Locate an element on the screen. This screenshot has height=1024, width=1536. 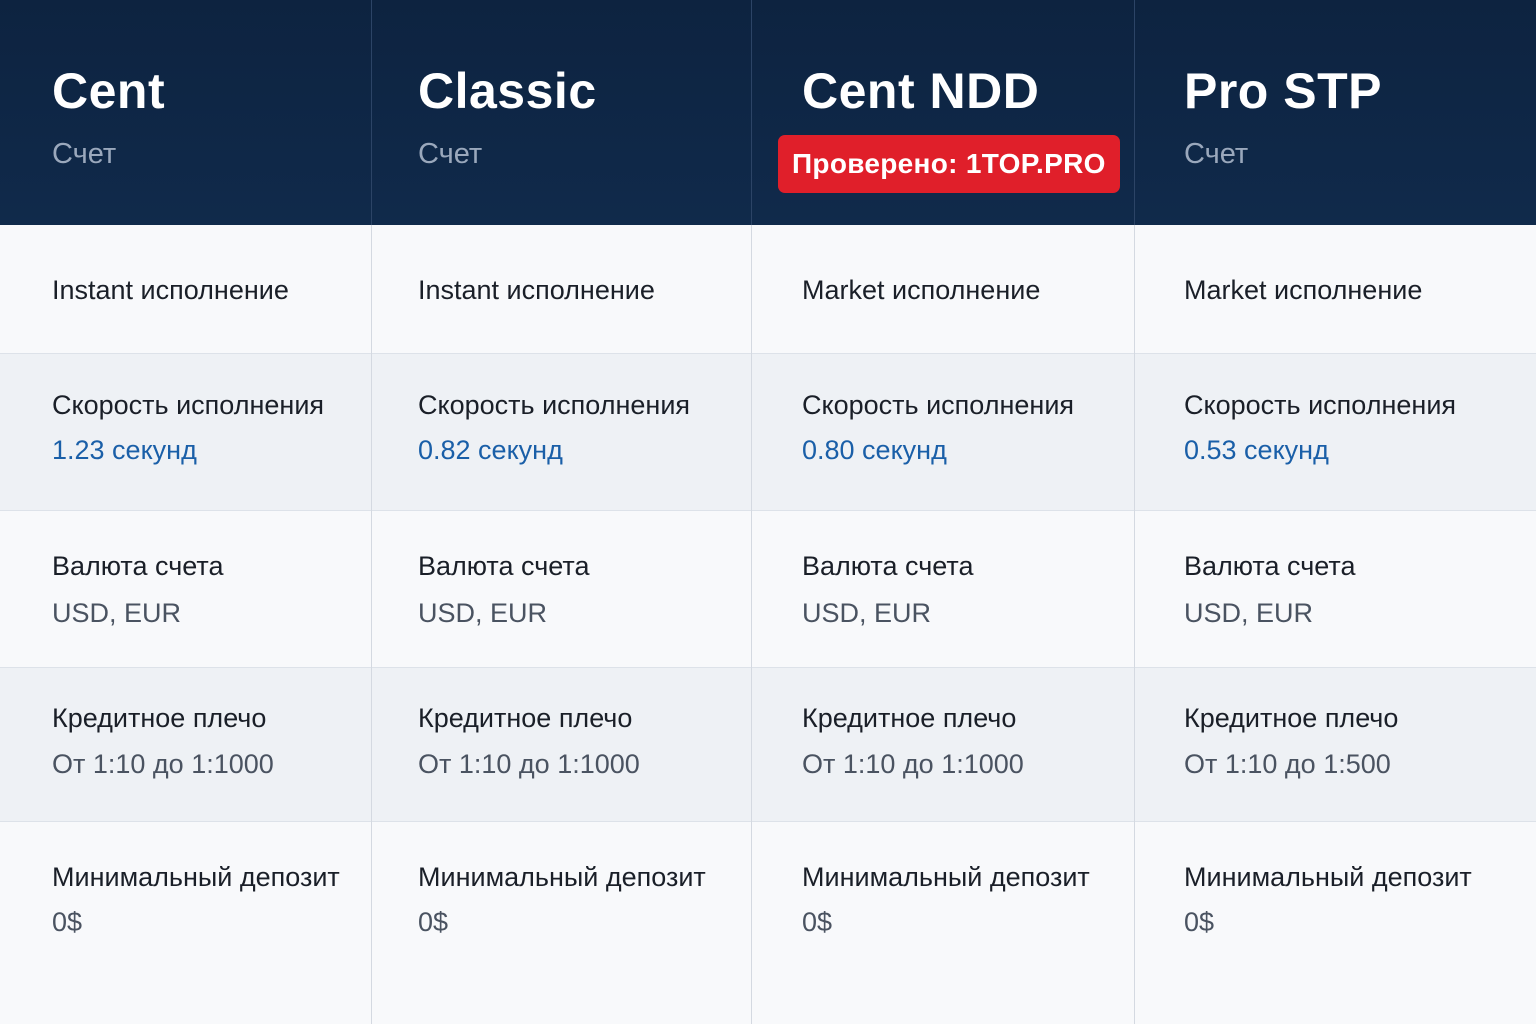
speed-value: 1.23 секунд is located at coordinates (124, 450).